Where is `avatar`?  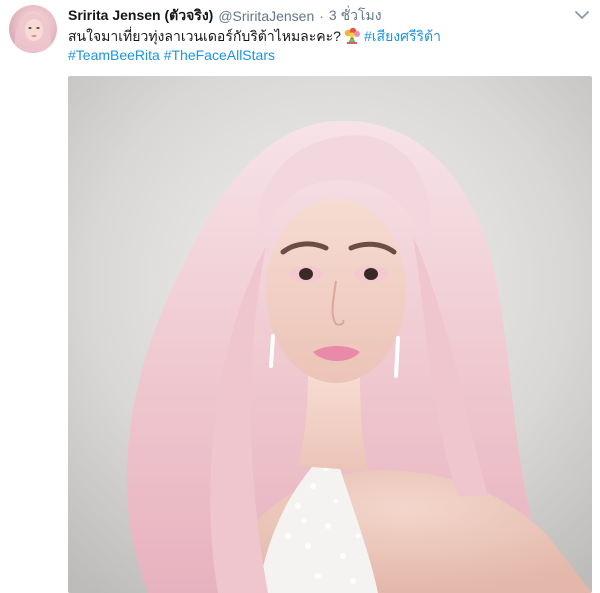
avatar is located at coordinates (33, 29).